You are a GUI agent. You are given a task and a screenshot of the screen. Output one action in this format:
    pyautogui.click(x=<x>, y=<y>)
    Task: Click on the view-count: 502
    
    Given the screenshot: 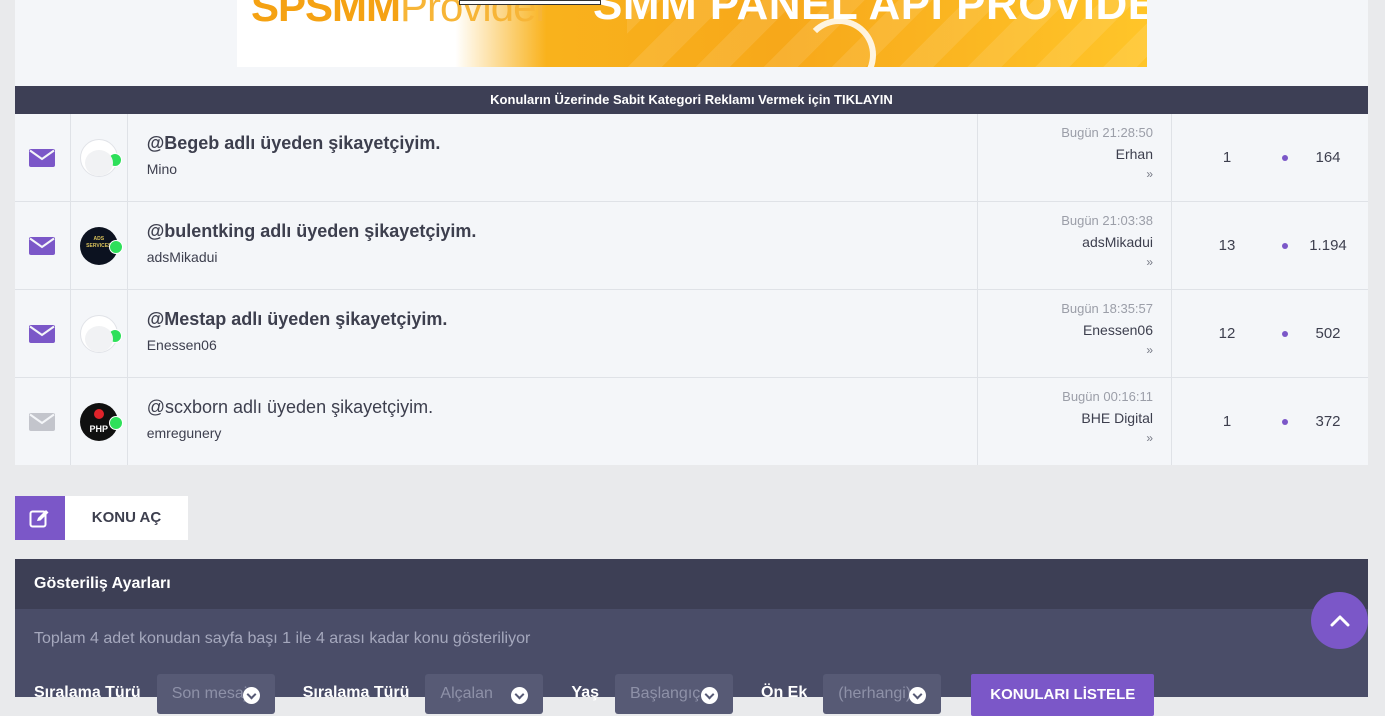 What is the action you would take?
    pyautogui.click(x=1328, y=333)
    